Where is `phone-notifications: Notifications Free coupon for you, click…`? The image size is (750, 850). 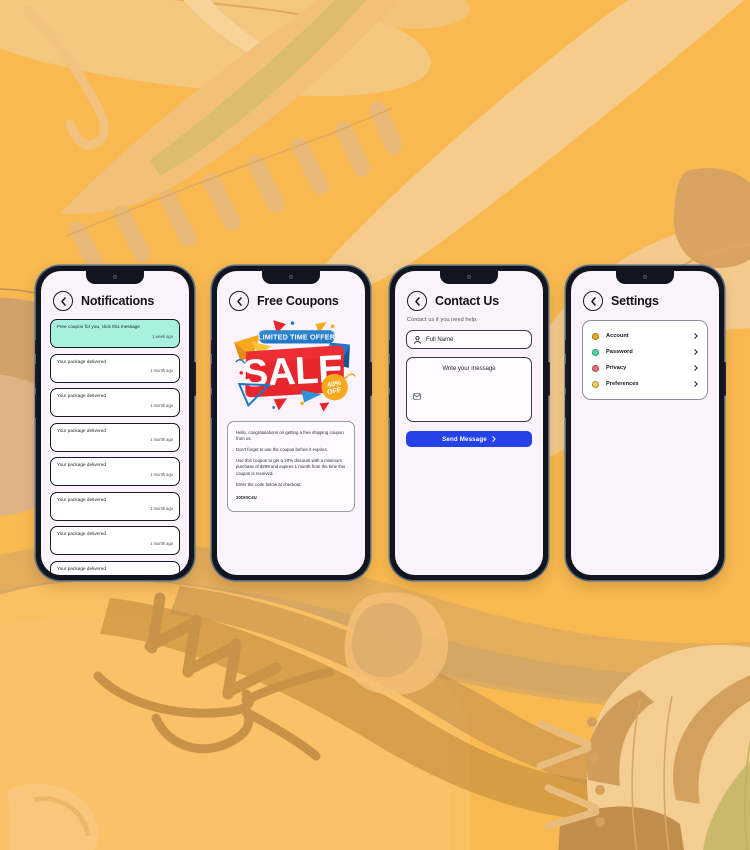 phone-notifications: Notifications Free coupon for you, click… is located at coordinates (115, 423).